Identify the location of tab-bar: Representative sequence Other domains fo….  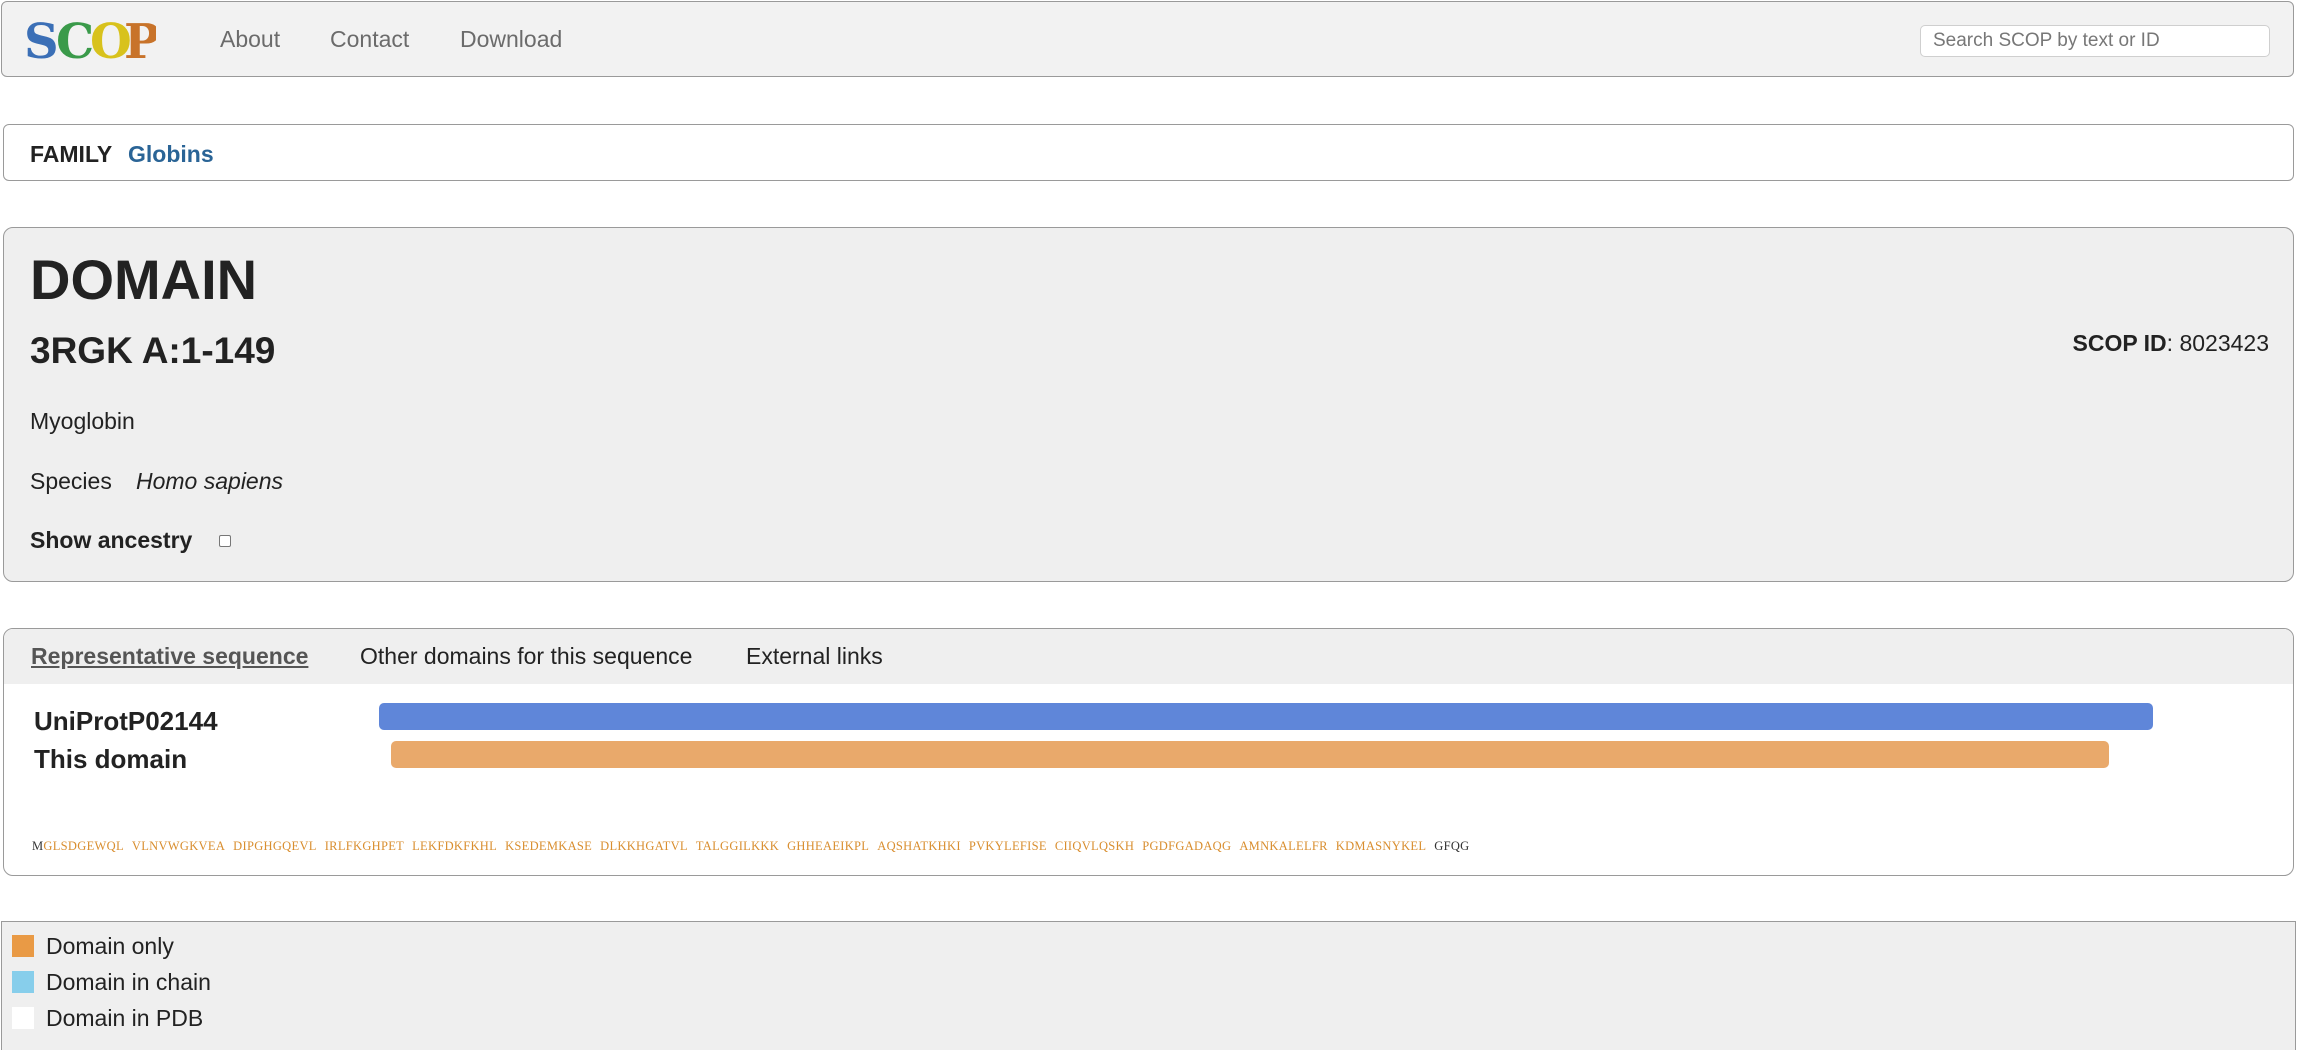
(1148, 656).